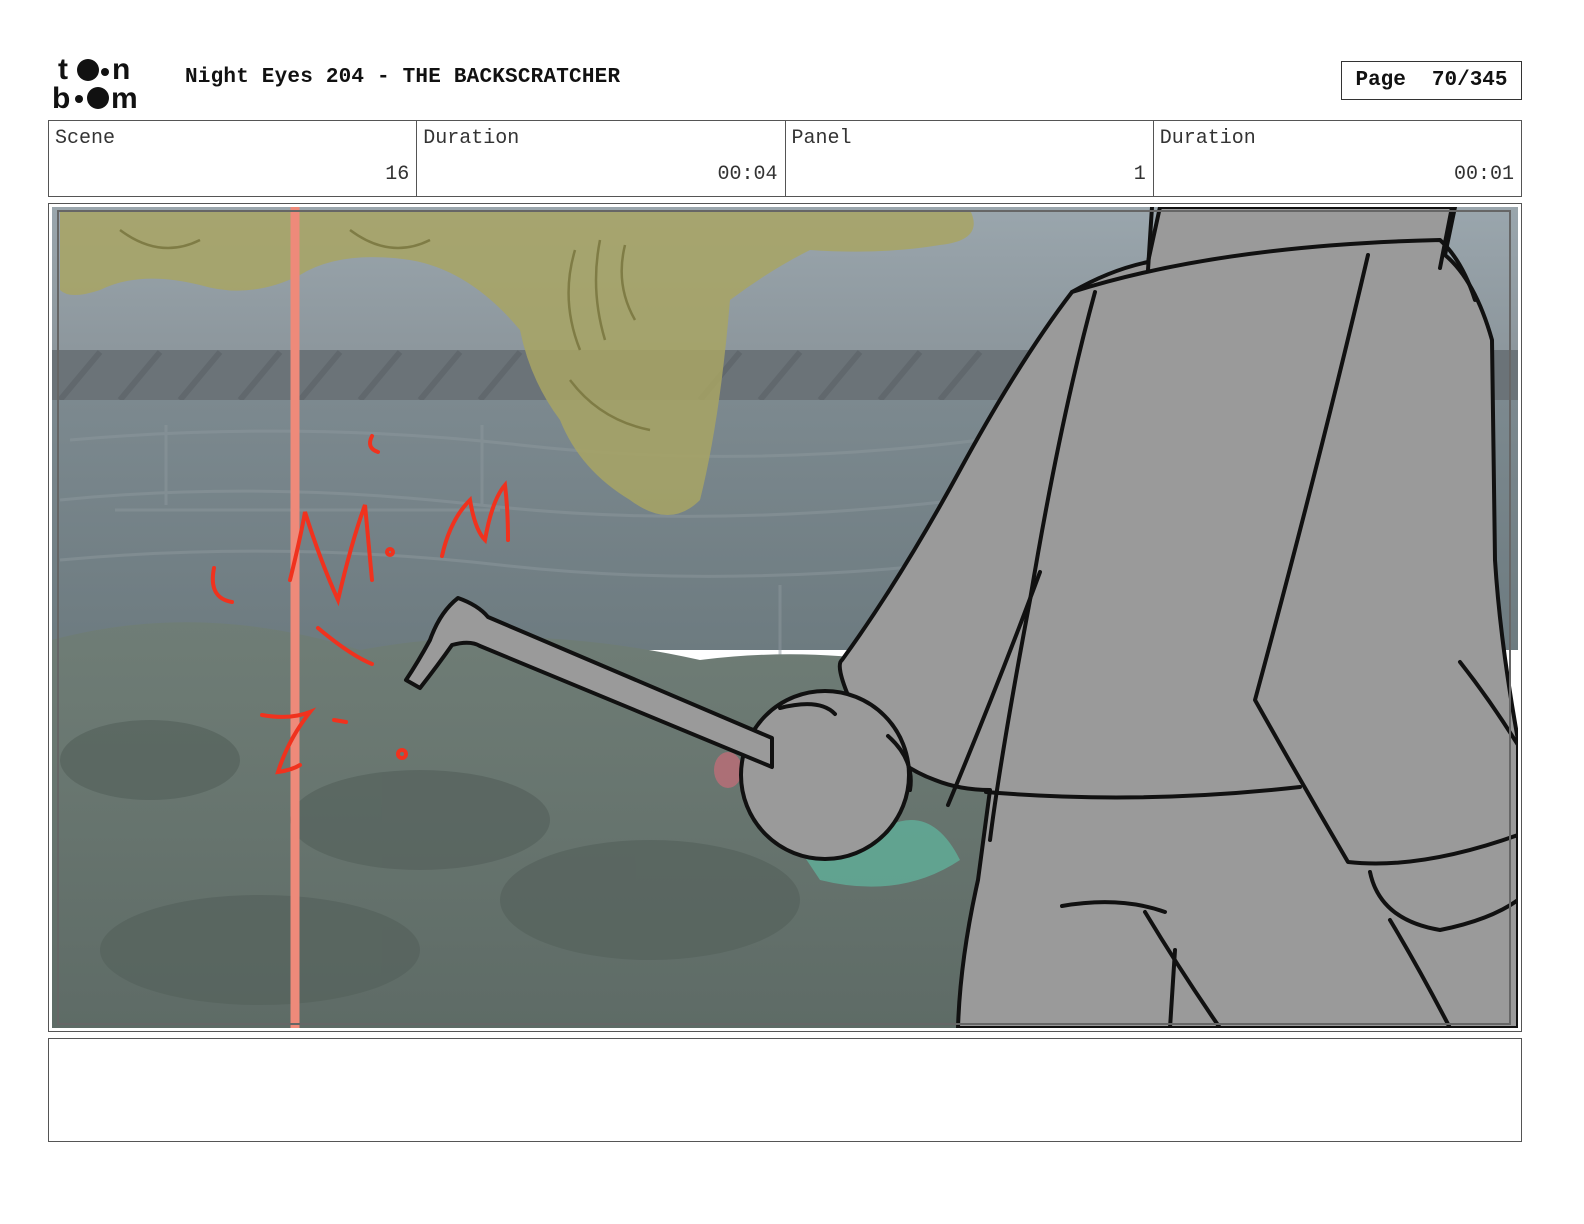 The image size is (1584, 1224). What do you see at coordinates (1207, 138) in the screenshot?
I see `panel-duration-label: Duration` at bounding box center [1207, 138].